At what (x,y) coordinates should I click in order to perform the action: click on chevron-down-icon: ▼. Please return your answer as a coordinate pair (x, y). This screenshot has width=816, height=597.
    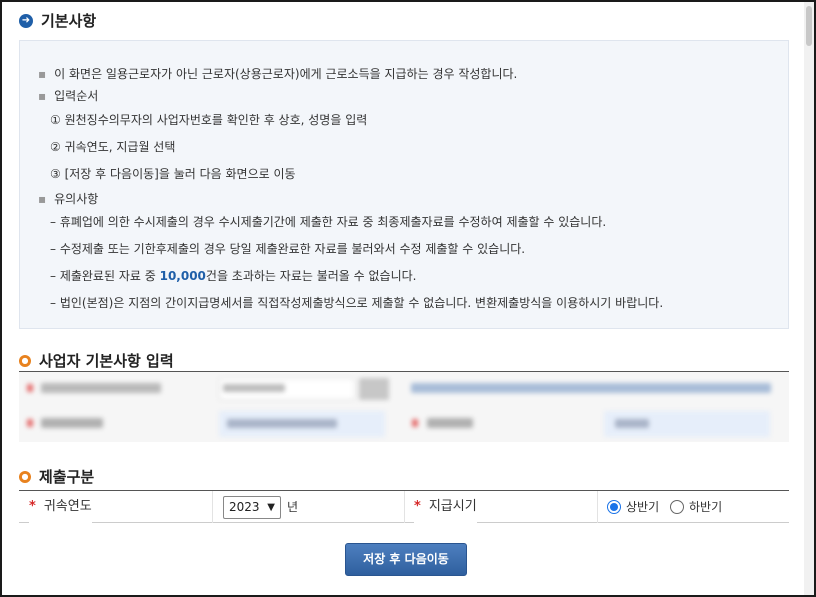
    Looking at the image, I should click on (271, 507).